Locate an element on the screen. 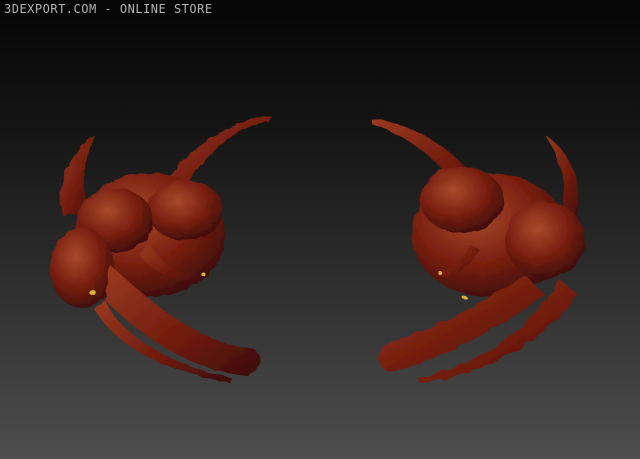  left-head is located at coordinates (82, 268).